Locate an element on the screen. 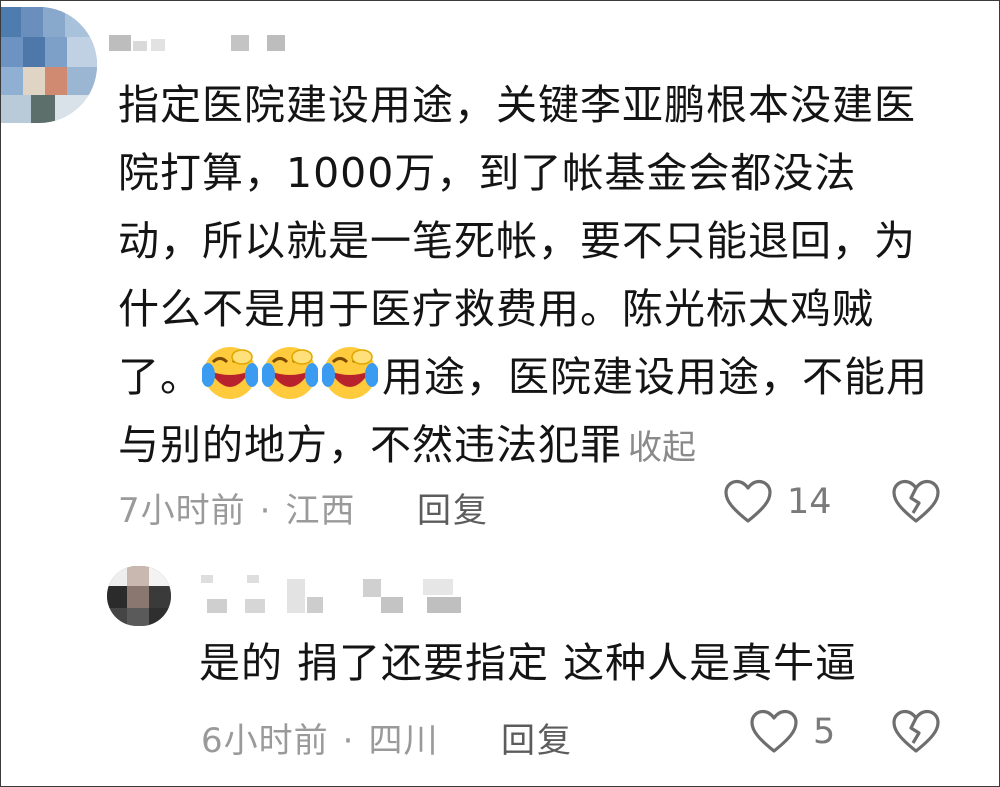  like-button: 5 is located at coordinates (792, 732).